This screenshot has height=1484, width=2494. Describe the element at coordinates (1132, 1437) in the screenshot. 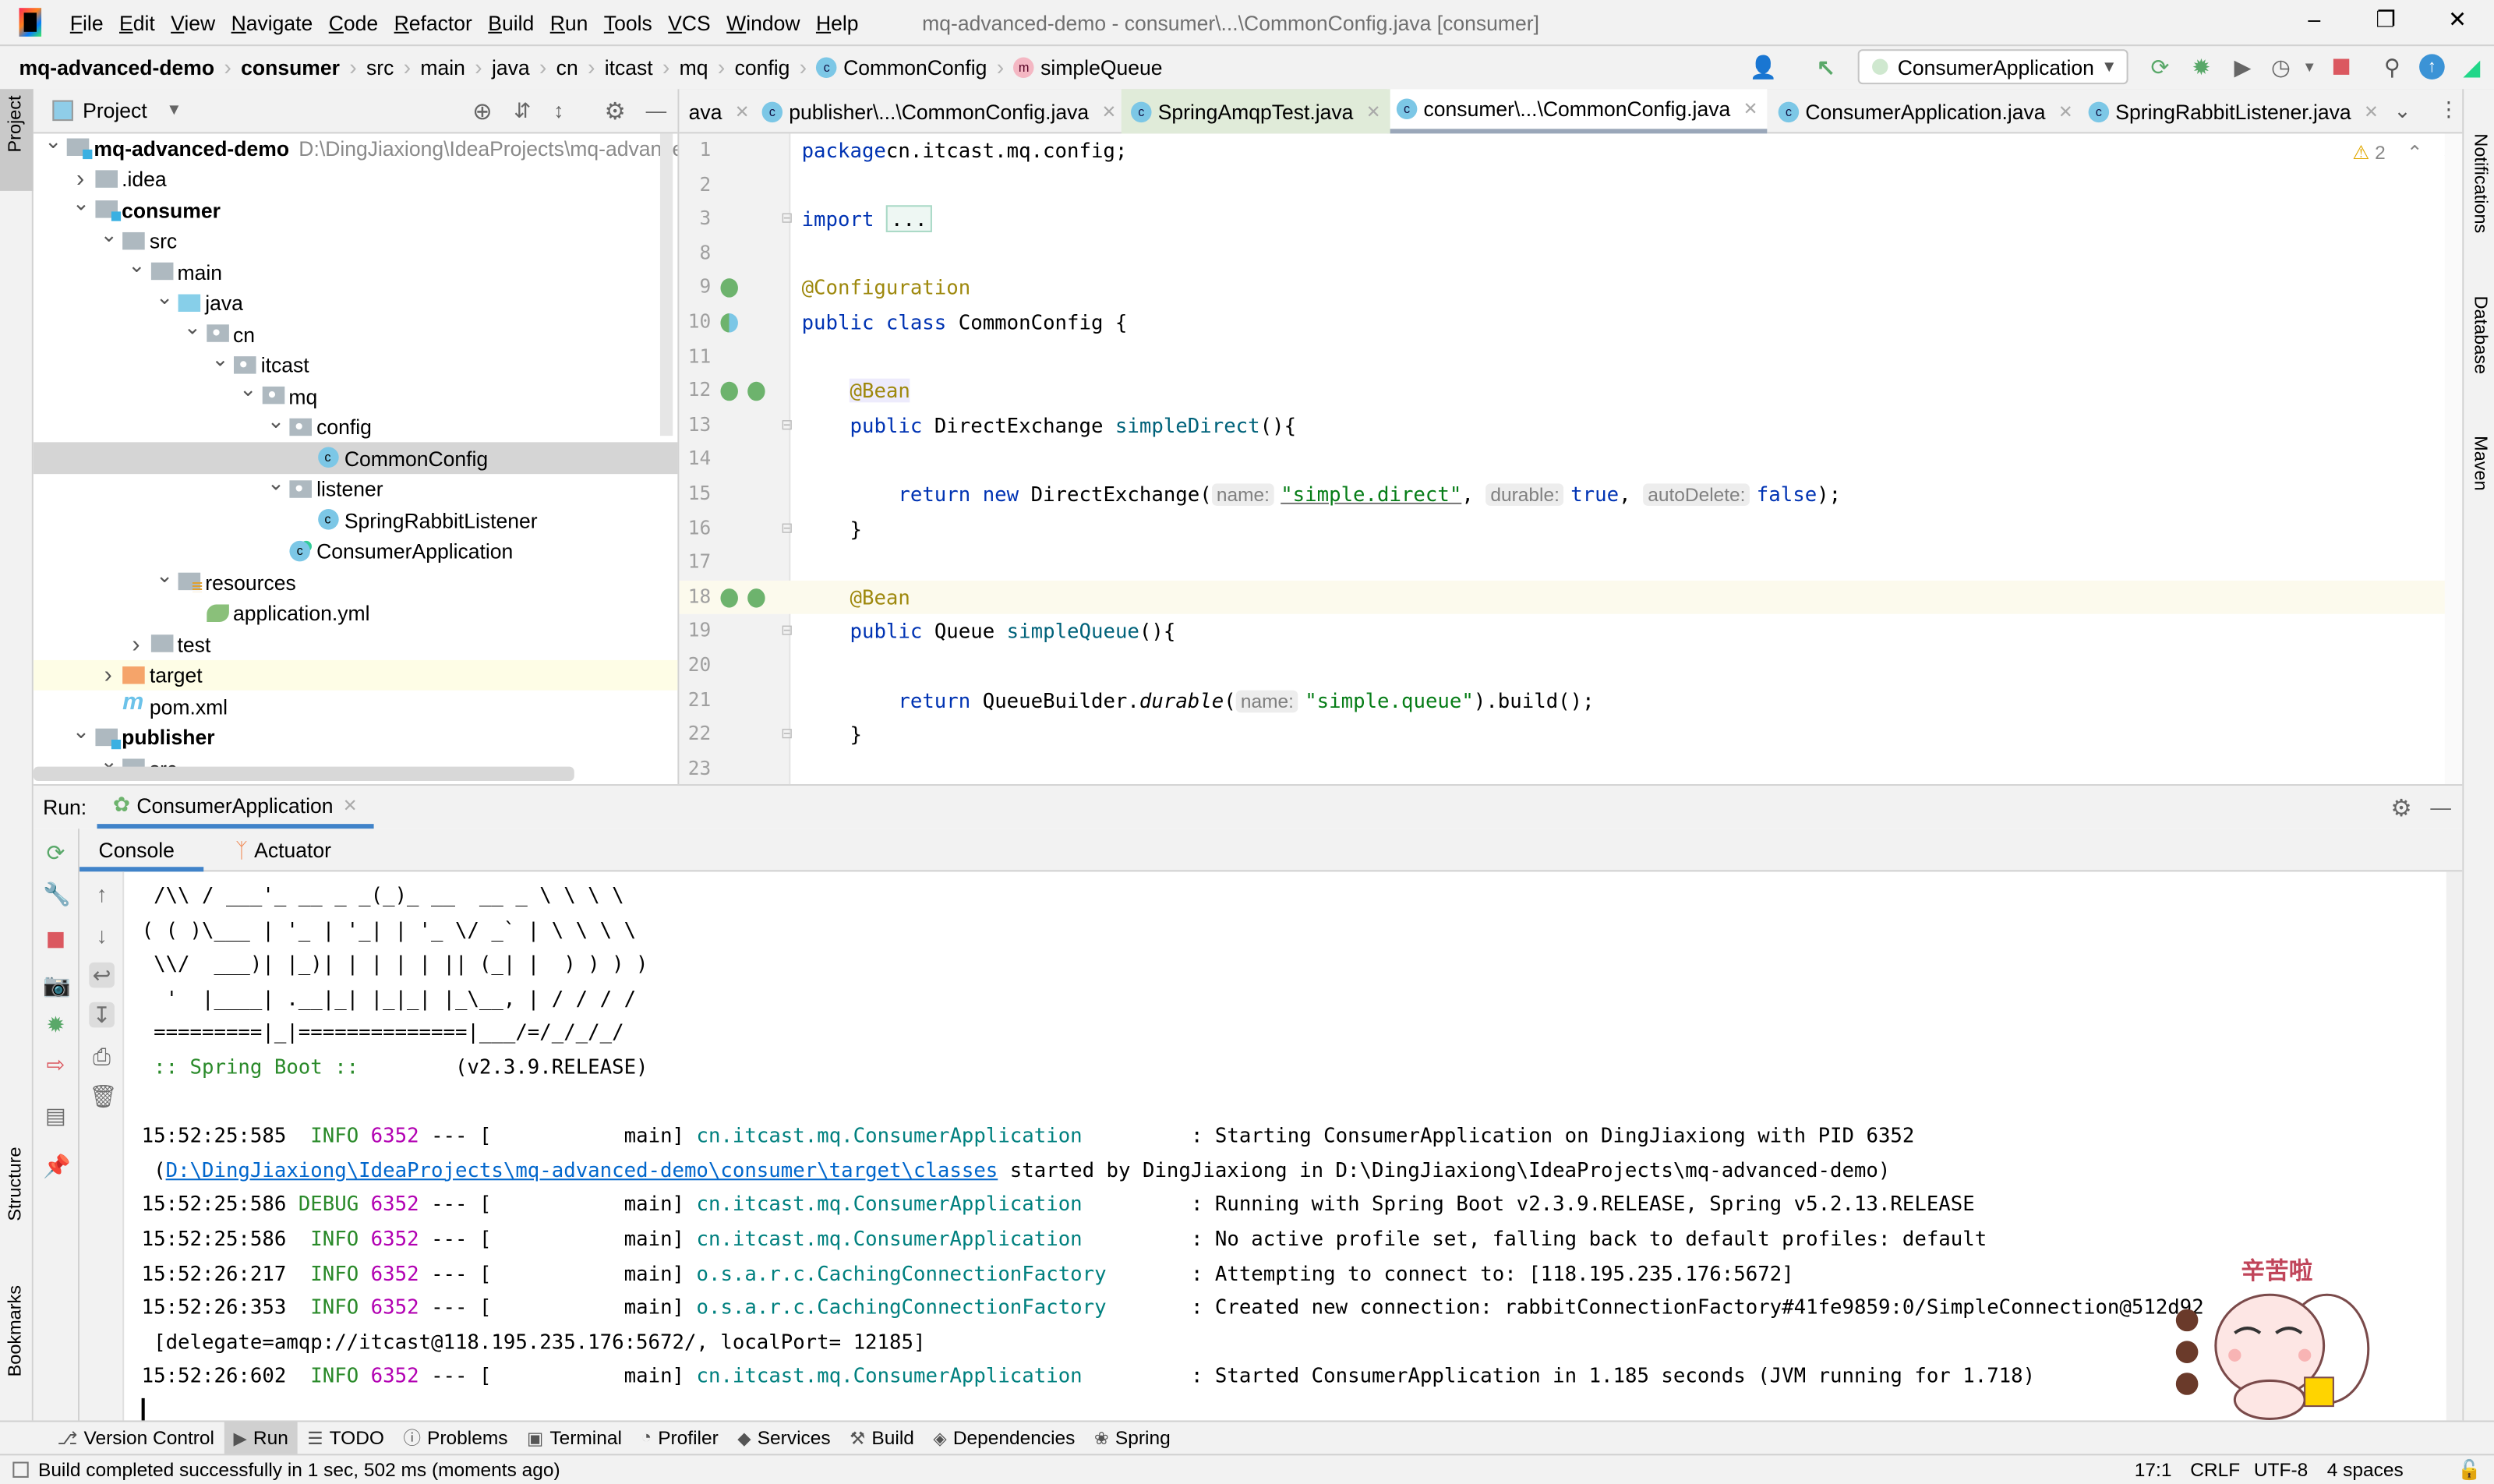

I see `tool-window-spring: ❀ Spring` at that location.